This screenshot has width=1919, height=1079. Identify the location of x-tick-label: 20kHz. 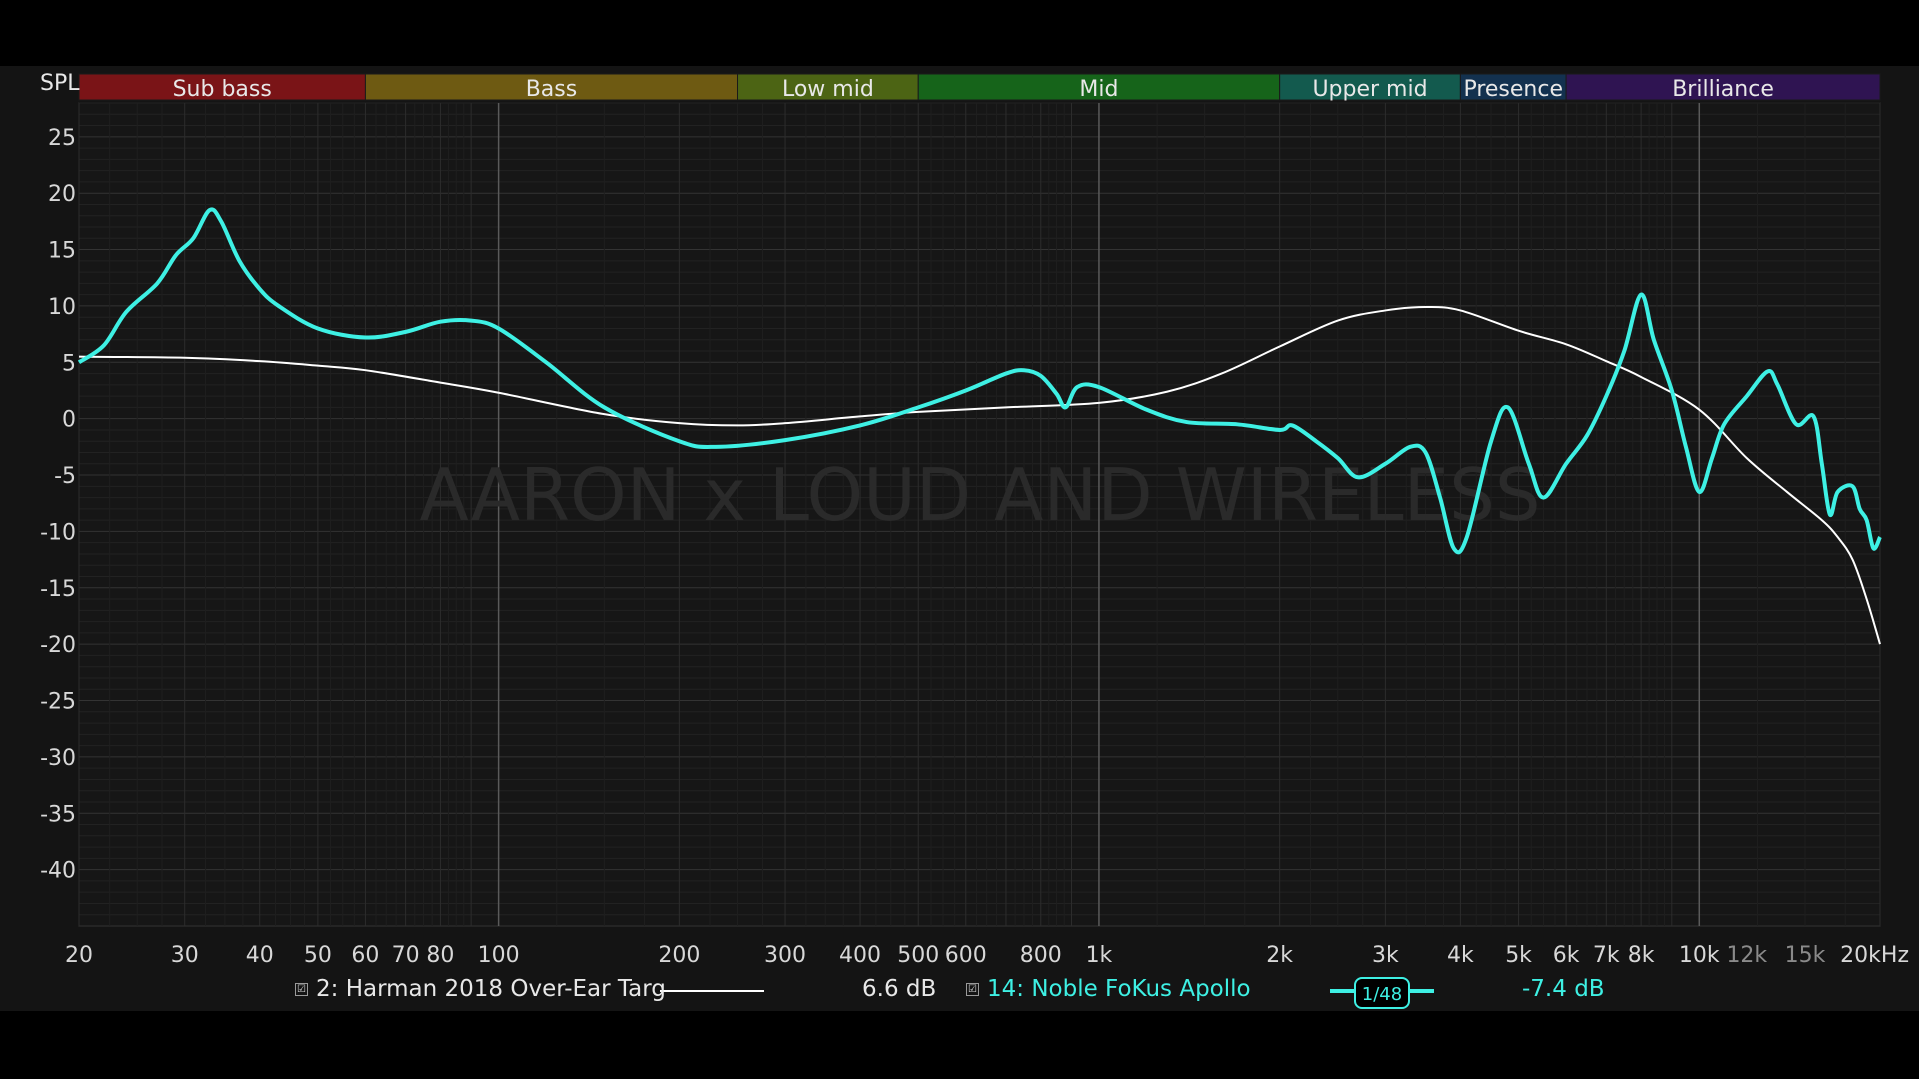
(1874, 955).